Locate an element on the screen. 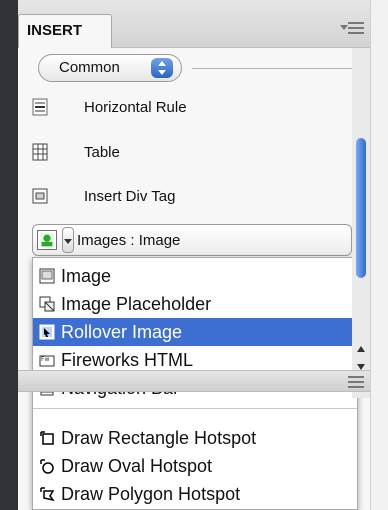  insert-item-horizontal-rule: Horizontal Rule is located at coordinates (183, 108).